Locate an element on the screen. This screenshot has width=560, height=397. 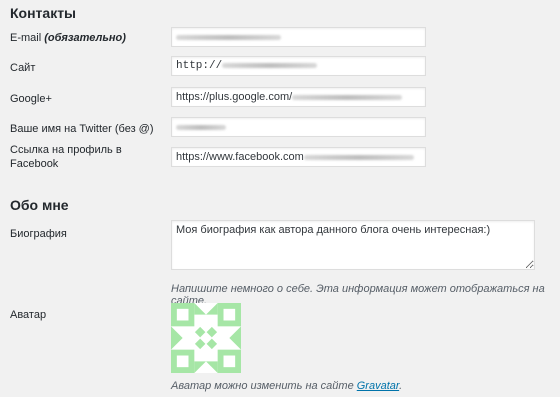
avatar-image is located at coordinates (206, 338).